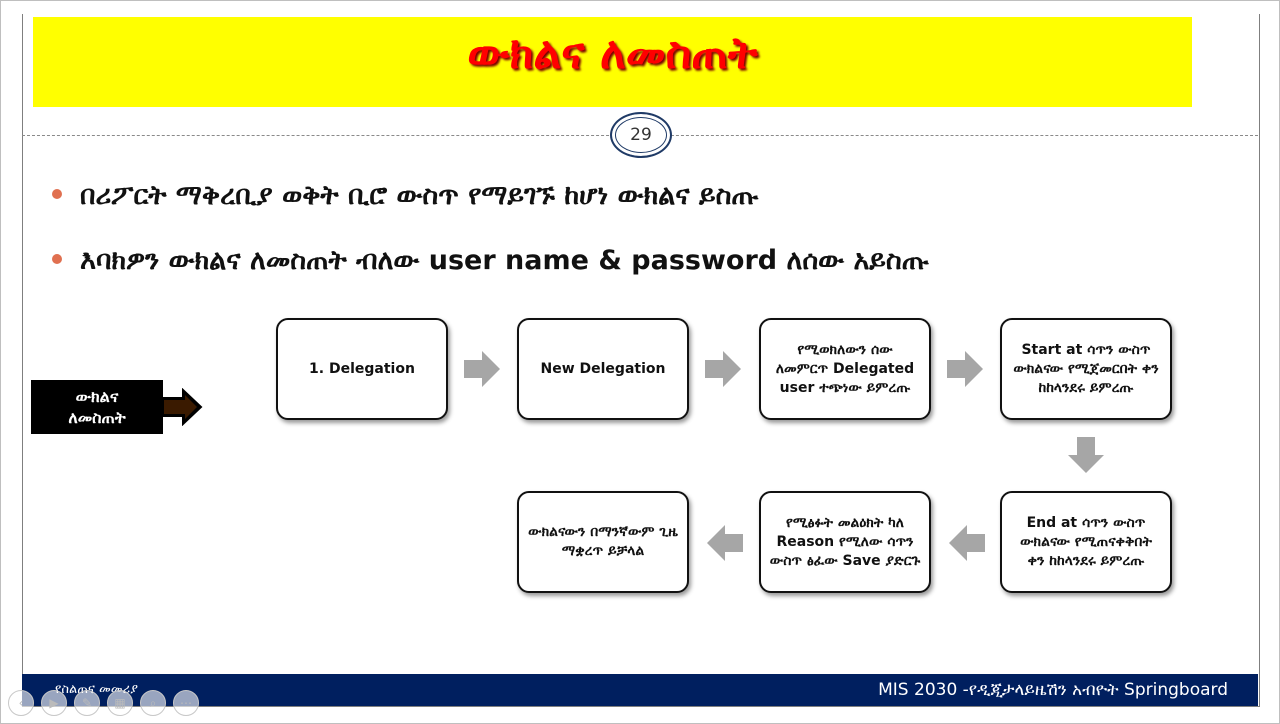 The height and width of the screenshot is (724, 1280). What do you see at coordinates (103, 703) in the screenshot?
I see `presentation-controls: ‹ ▶ ✎ ▦ ⌕ ⋯` at bounding box center [103, 703].